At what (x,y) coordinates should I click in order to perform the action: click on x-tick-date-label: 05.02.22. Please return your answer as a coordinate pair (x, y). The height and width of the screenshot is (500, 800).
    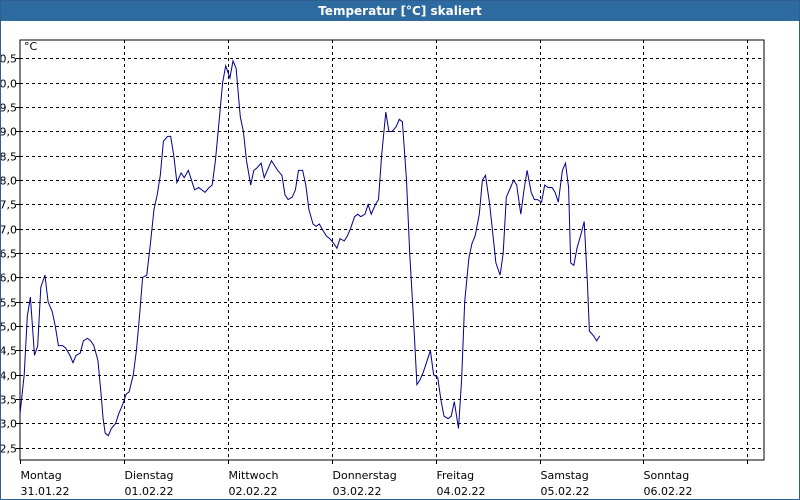
    Looking at the image, I should click on (565, 491).